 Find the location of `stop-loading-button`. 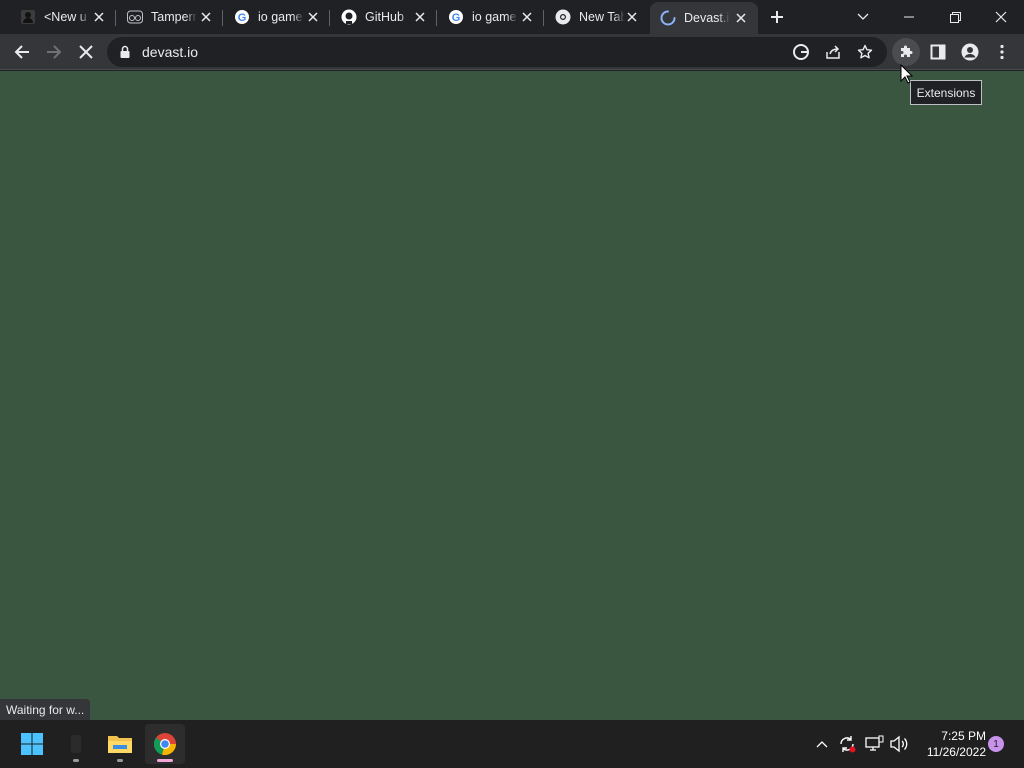

stop-loading-button is located at coordinates (86, 52).